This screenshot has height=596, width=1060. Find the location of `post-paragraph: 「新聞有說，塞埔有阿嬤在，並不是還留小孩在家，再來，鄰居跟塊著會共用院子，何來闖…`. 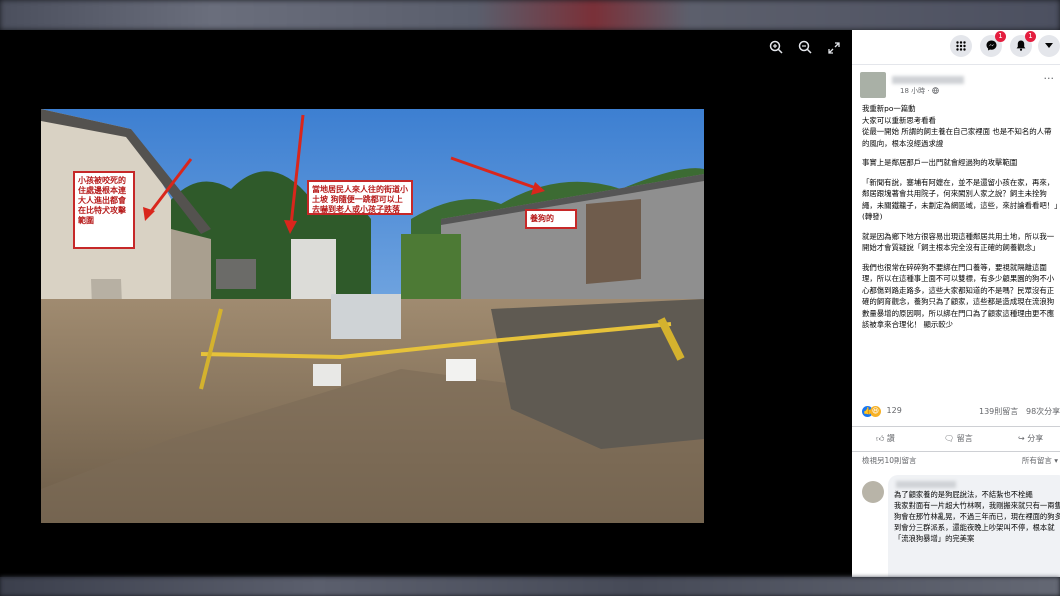

post-paragraph: 「新聞有說，塞埔有阿嬤在，並不是還留小孩在家，再來，鄰居跟塊著會共用院子，何來闖… is located at coordinates (960, 199).